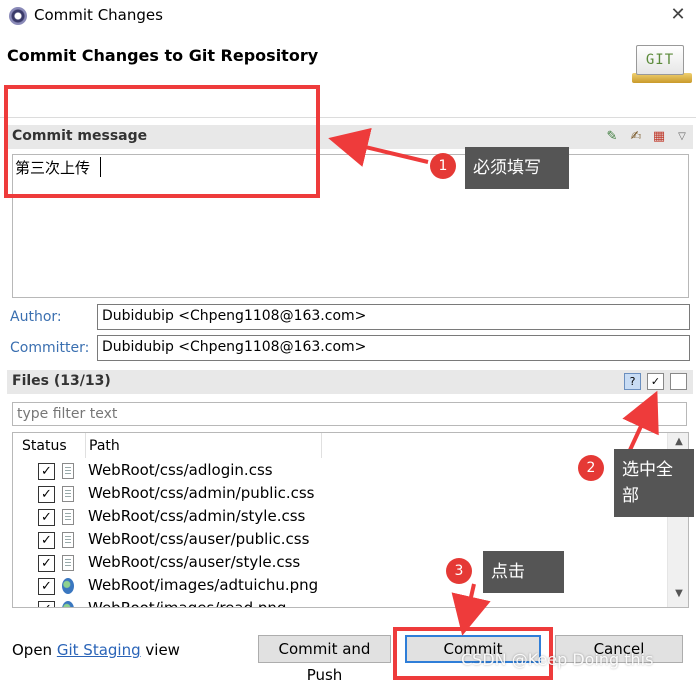 The width and height of the screenshot is (696, 683). I want to click on table-row: ✓ WebRoot/css/adlogin.css, so click(338, 471).